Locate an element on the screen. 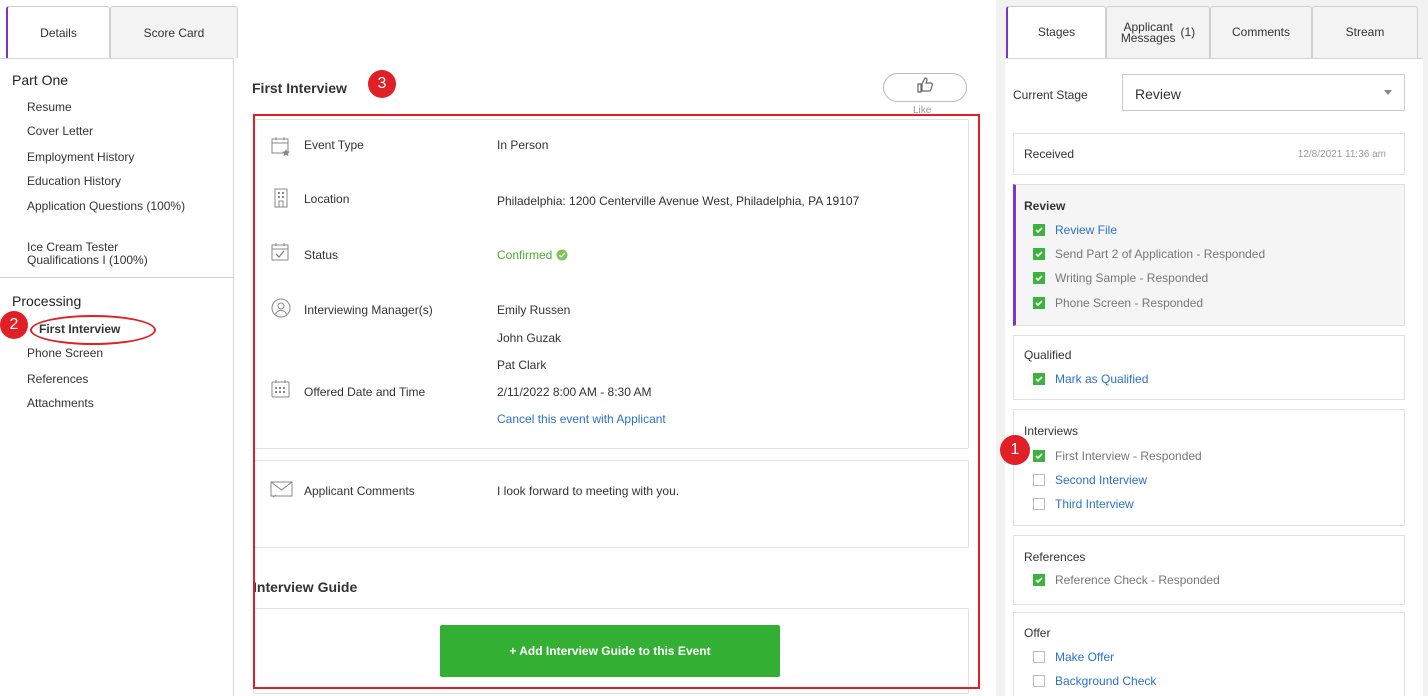 The width and height of the screenshot is (1428, 696). task-name: Reference Check is located at coordinates (1101, 580).